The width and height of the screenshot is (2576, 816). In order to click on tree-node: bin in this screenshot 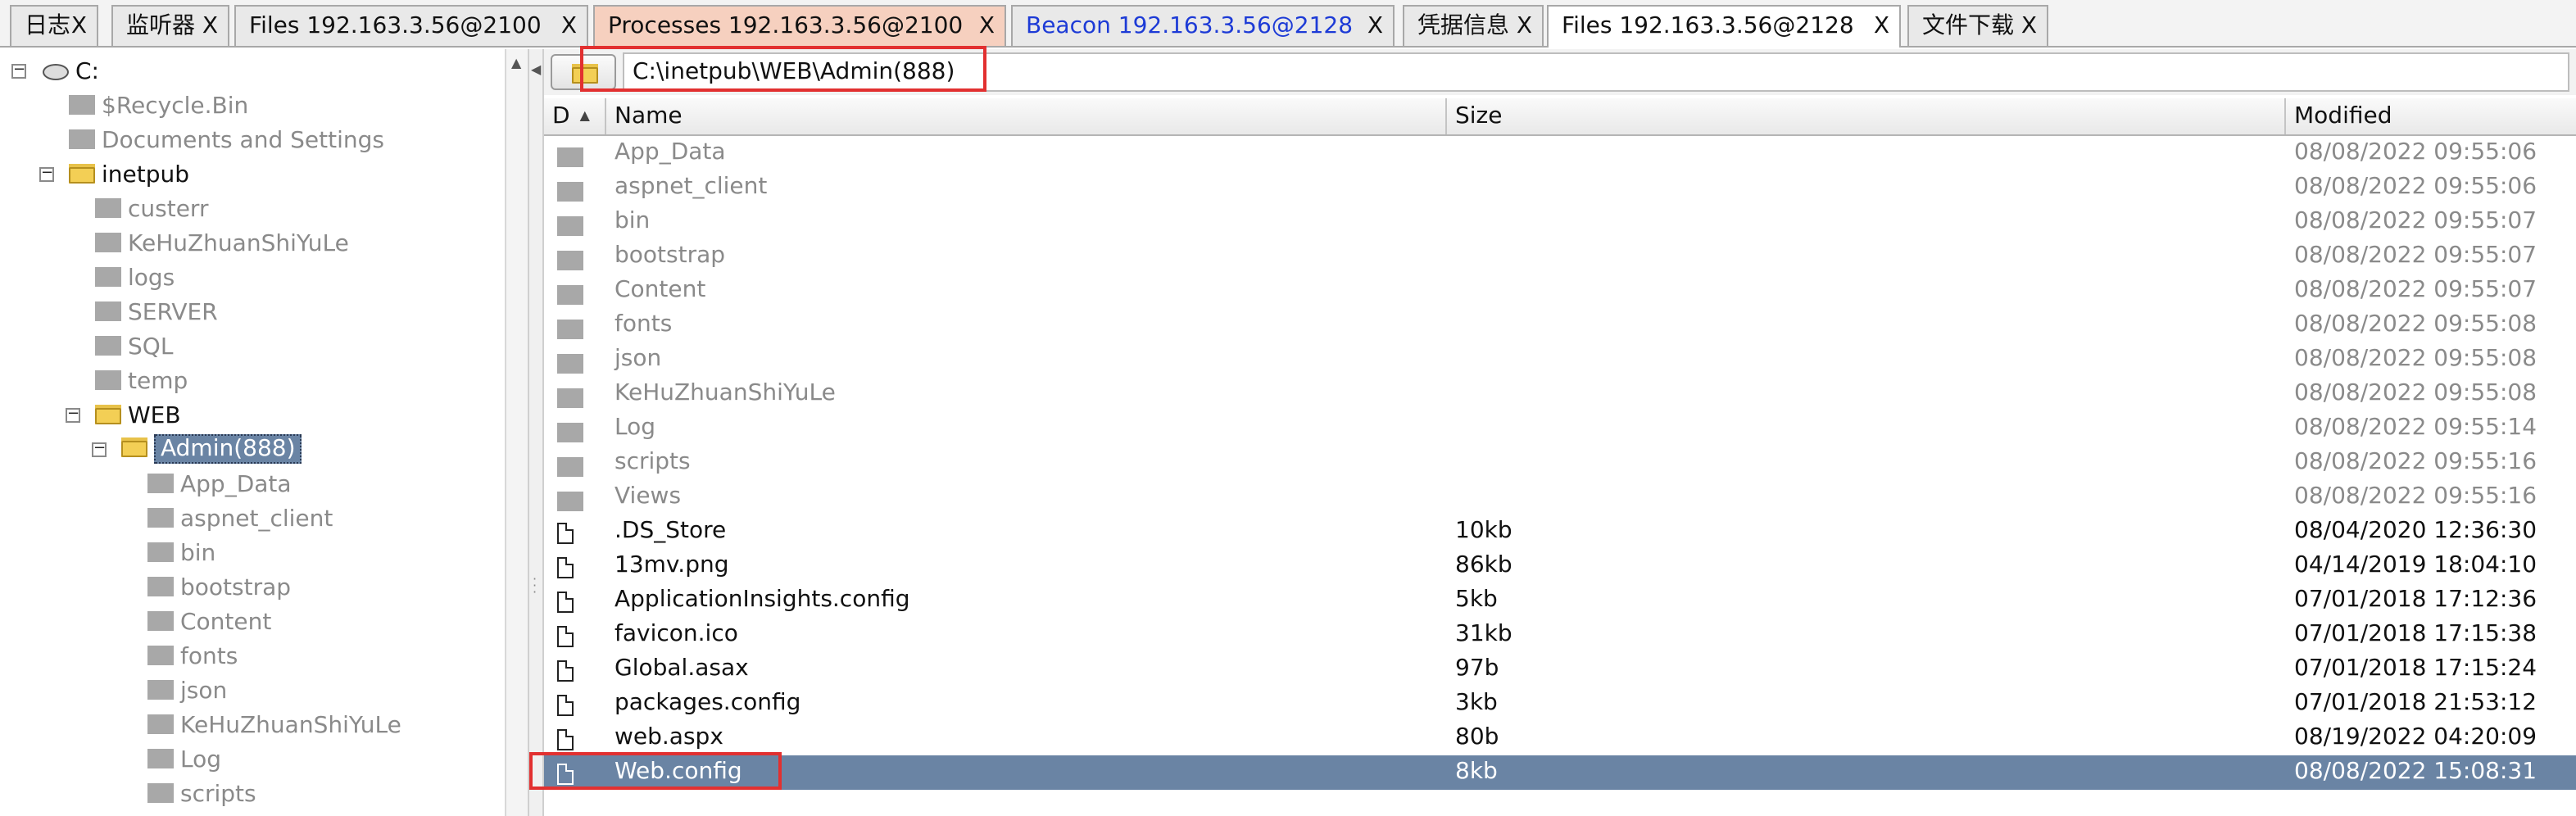, I will do `click(181, 553)`.